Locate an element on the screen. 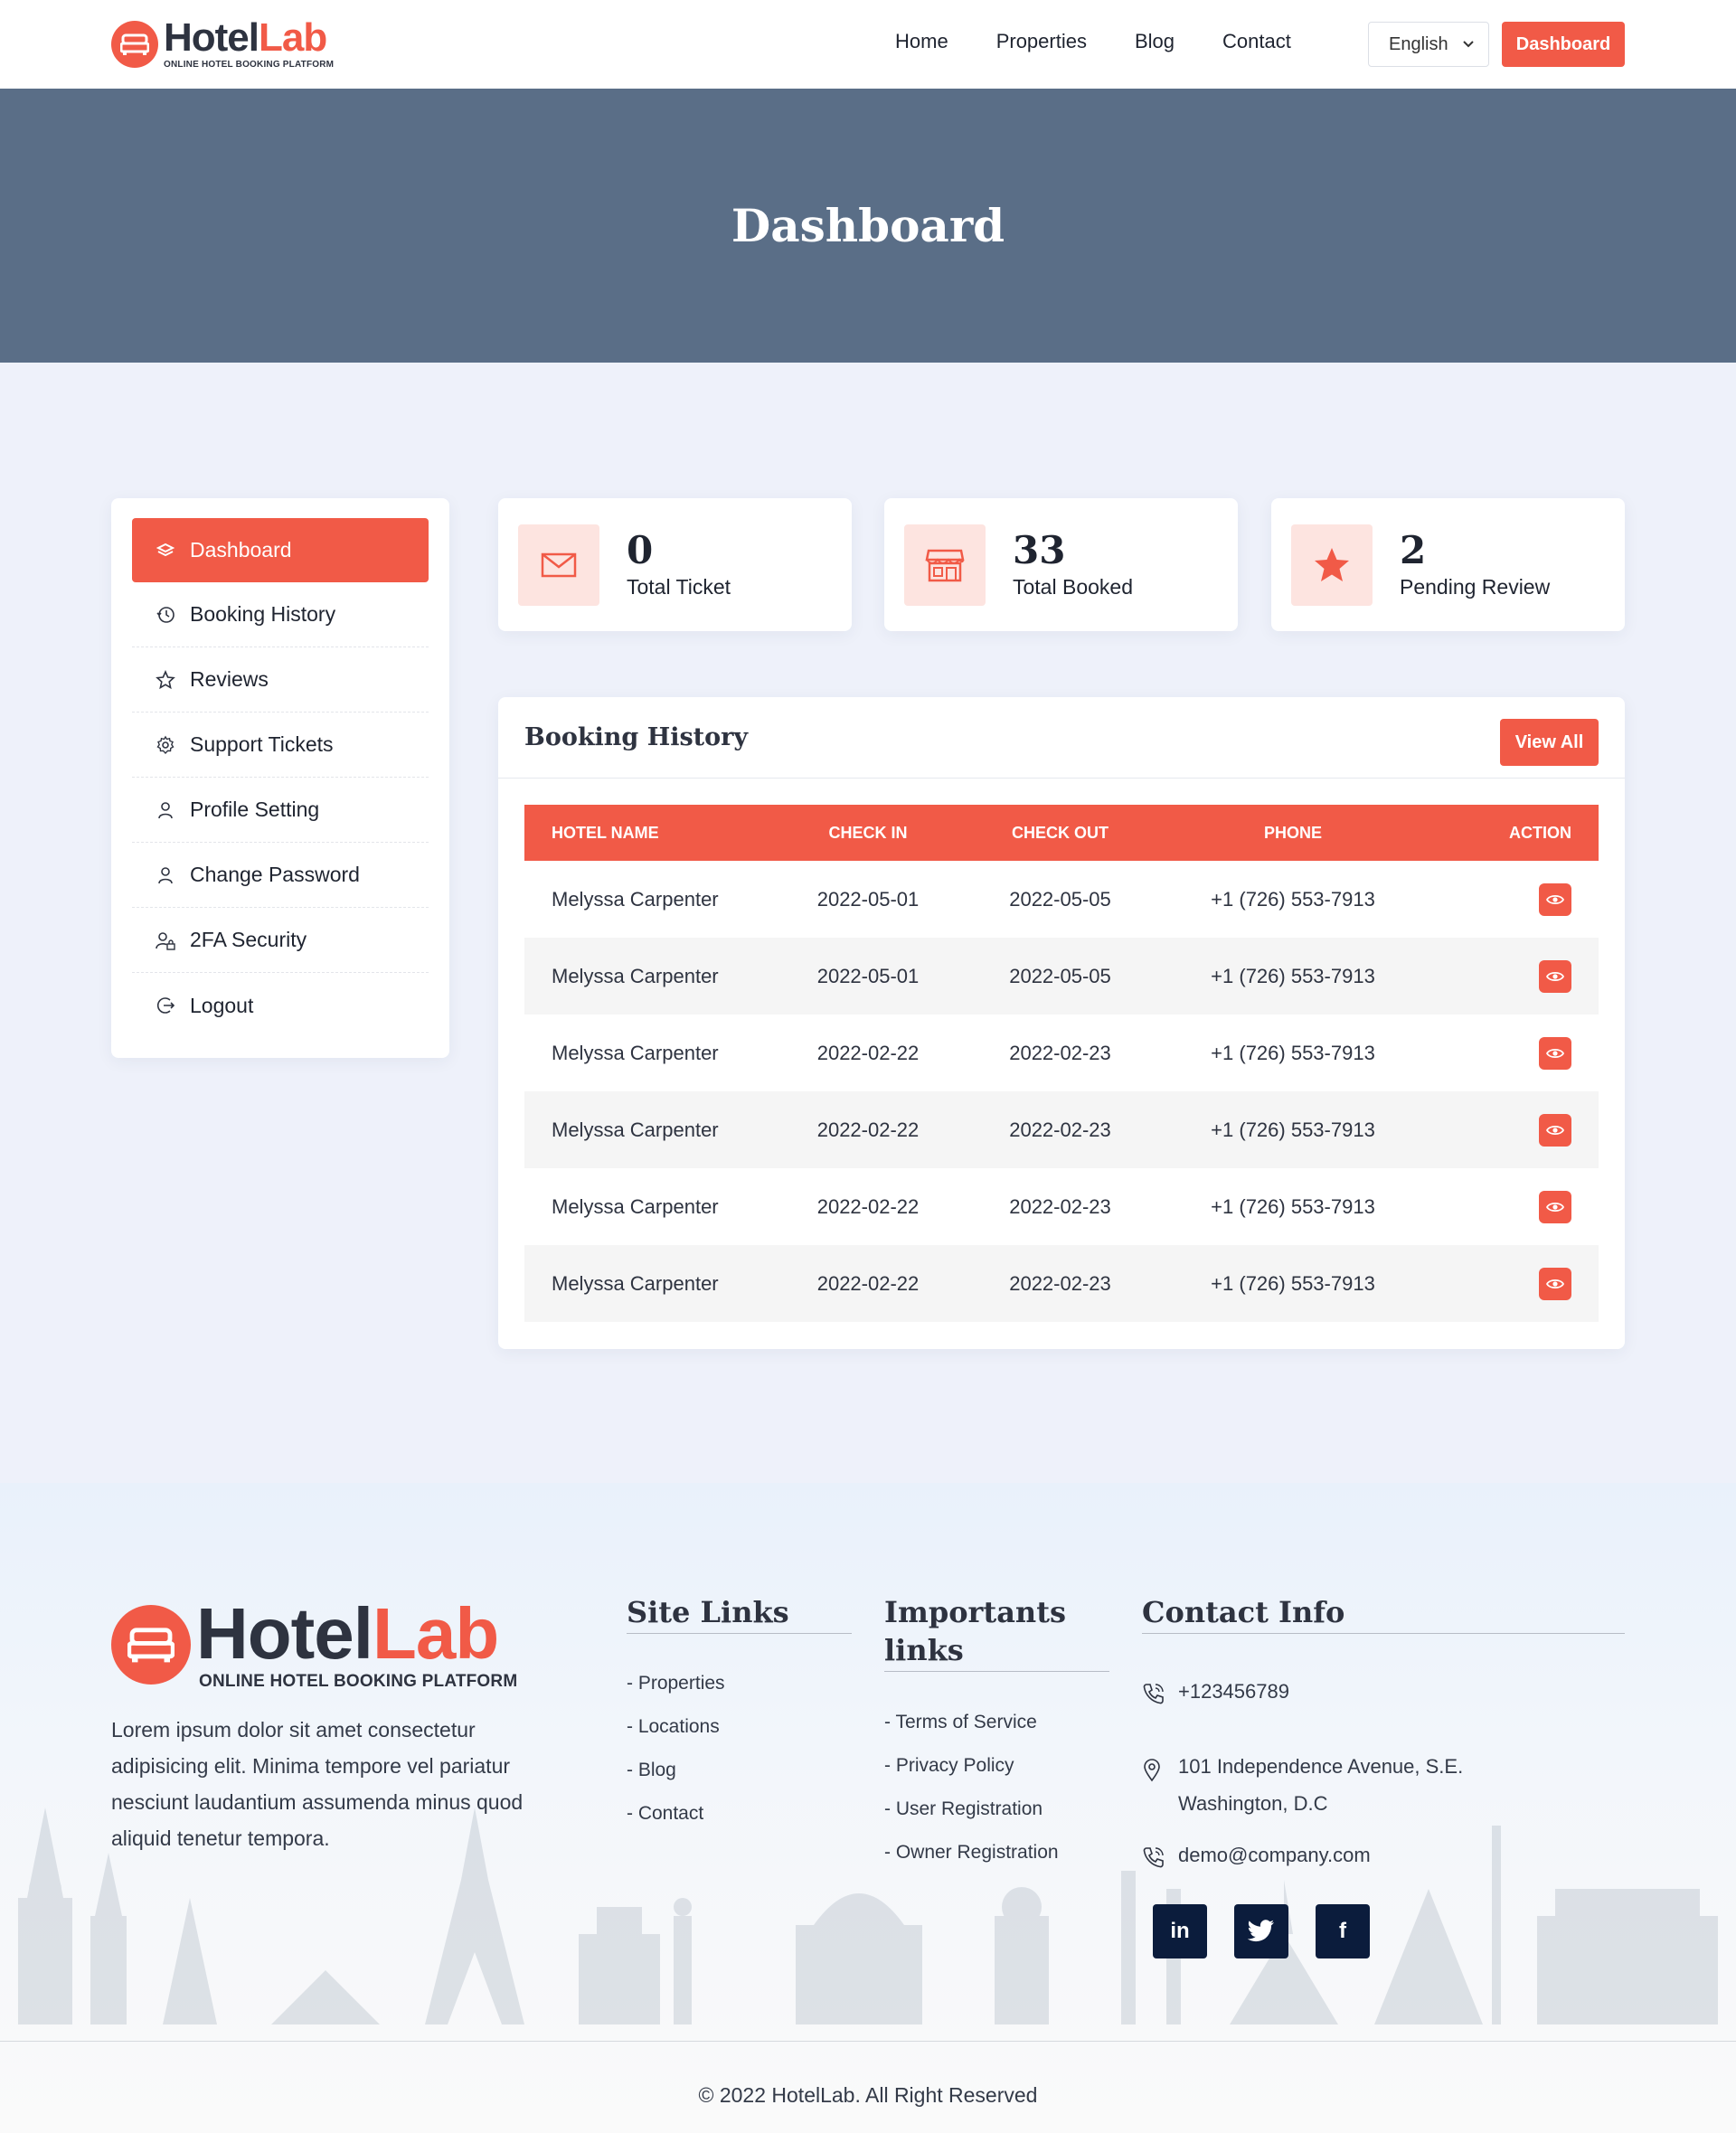 This screenshot has height=2133, width=1736. sidebar-item-change-password: Change Password is located at coordinates (281, 875).